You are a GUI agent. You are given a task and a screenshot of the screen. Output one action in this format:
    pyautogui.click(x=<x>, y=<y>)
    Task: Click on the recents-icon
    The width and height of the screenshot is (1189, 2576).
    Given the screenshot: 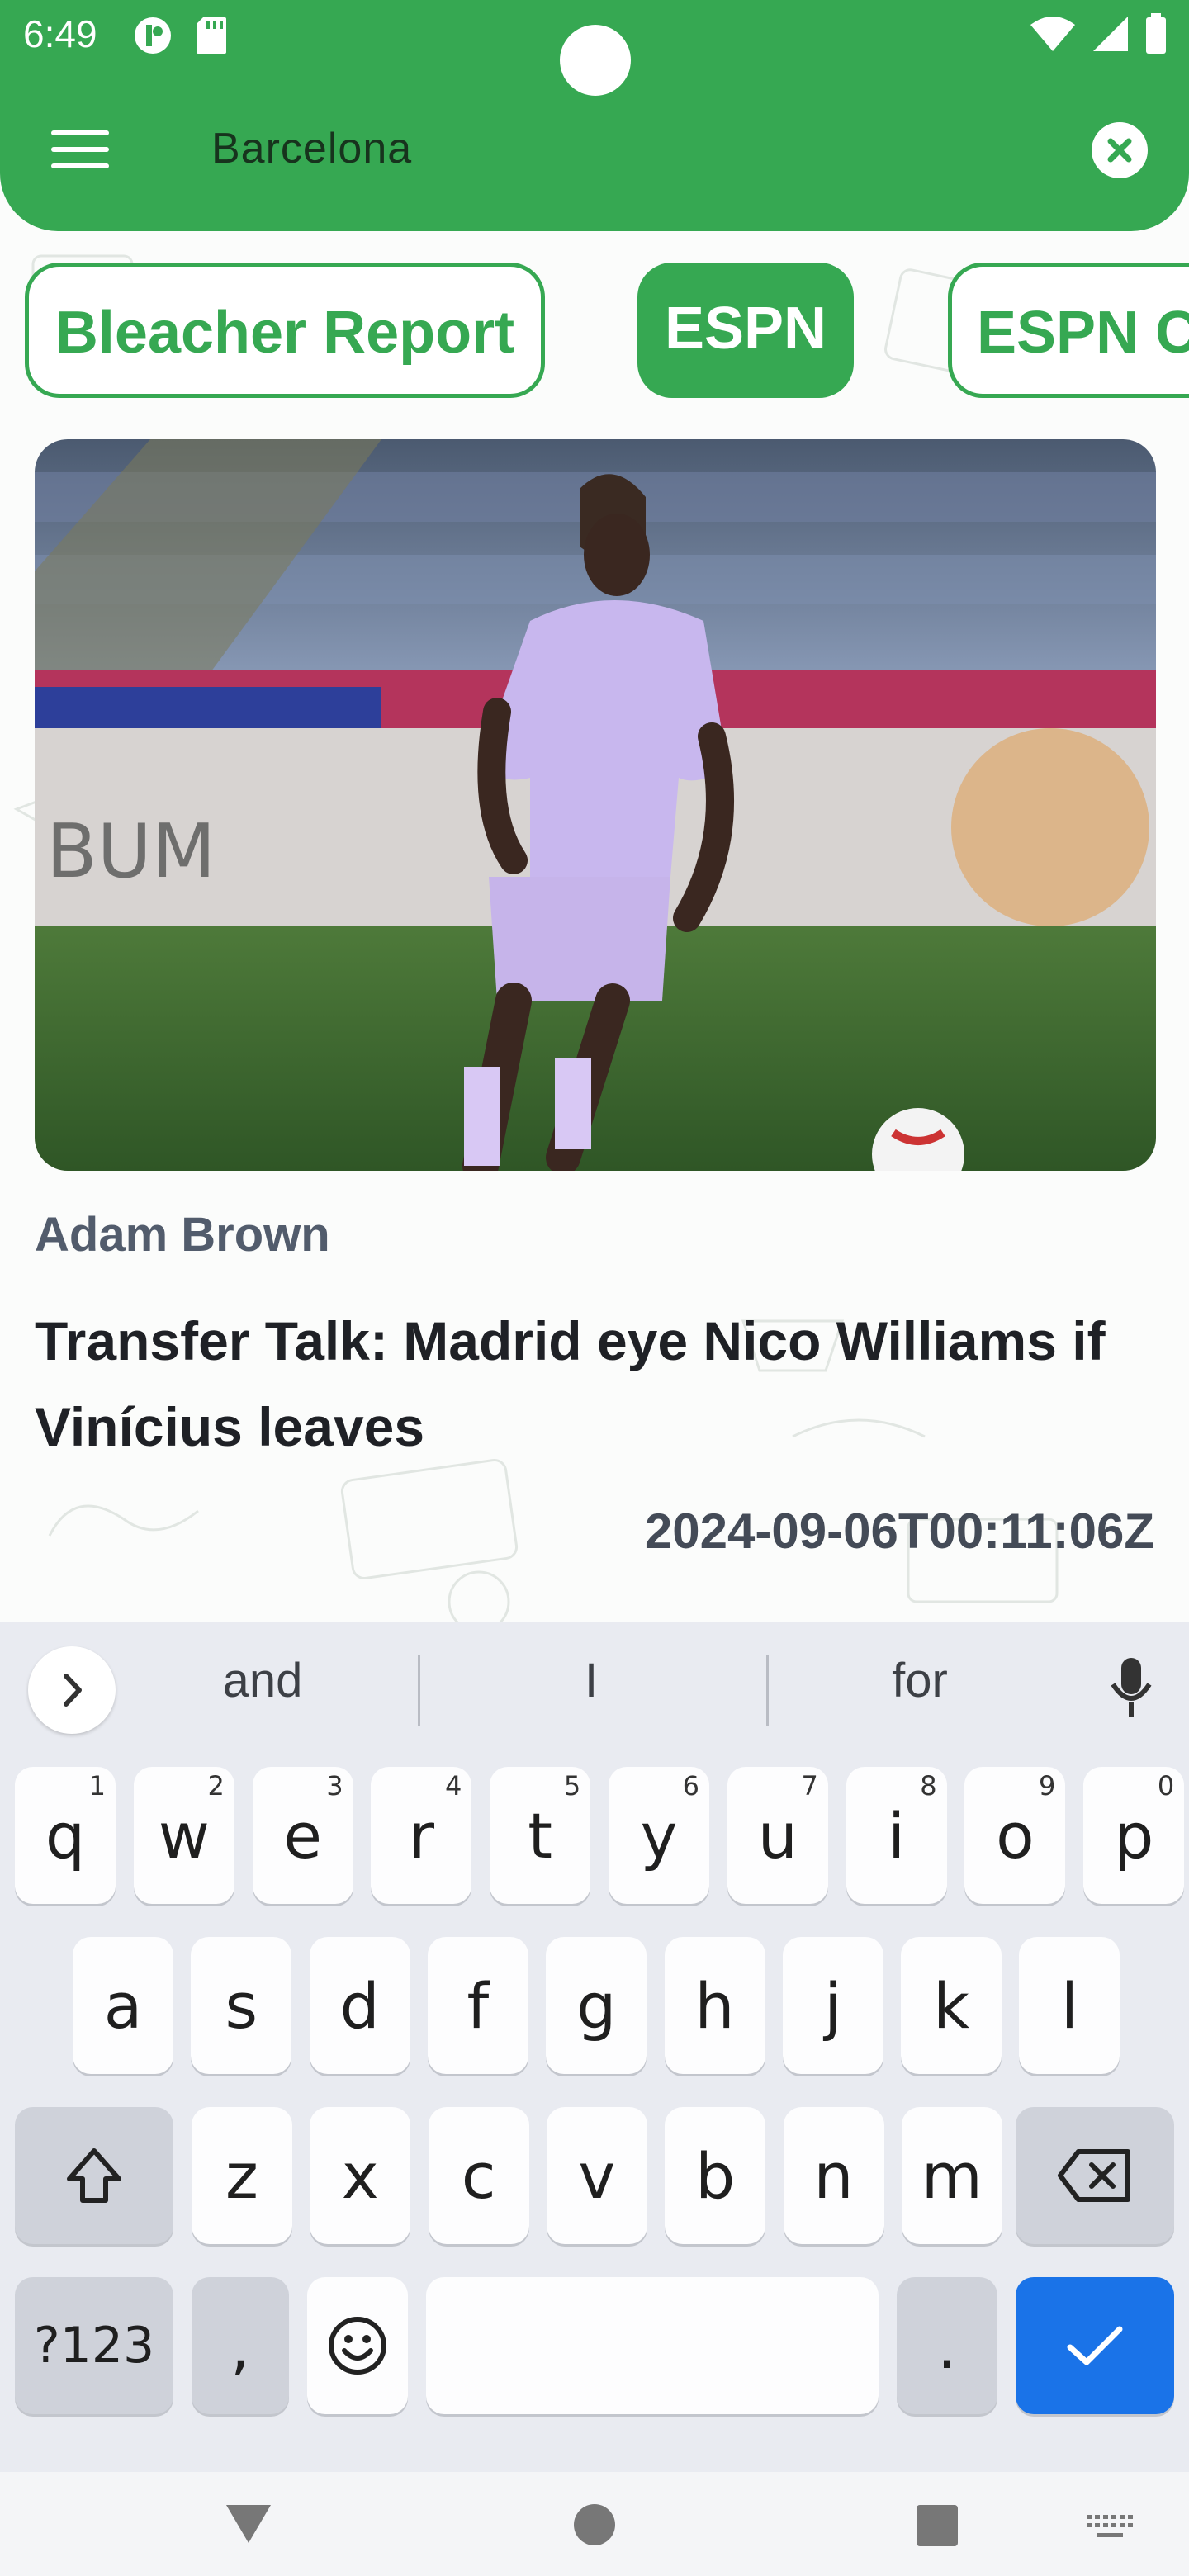 What is the action you would take?
    pyautogui.click(x=937, y=2525)
    